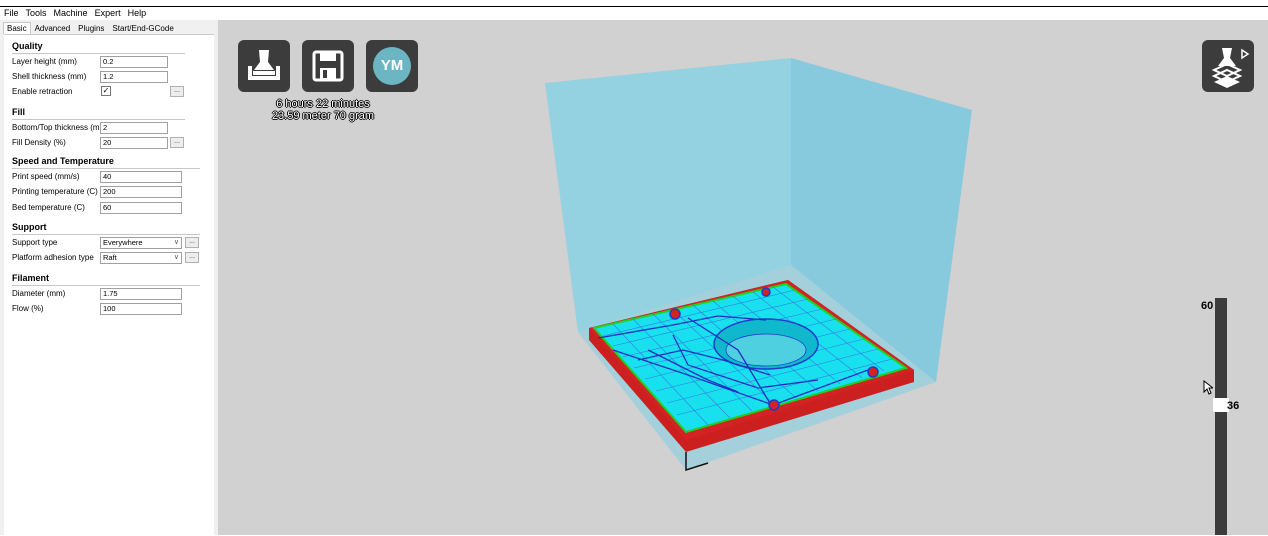  What do you see at coordinates (134, 62) in the screenshot?
I see `layer-height-input: 0.2` at bounding box center [134, 62].